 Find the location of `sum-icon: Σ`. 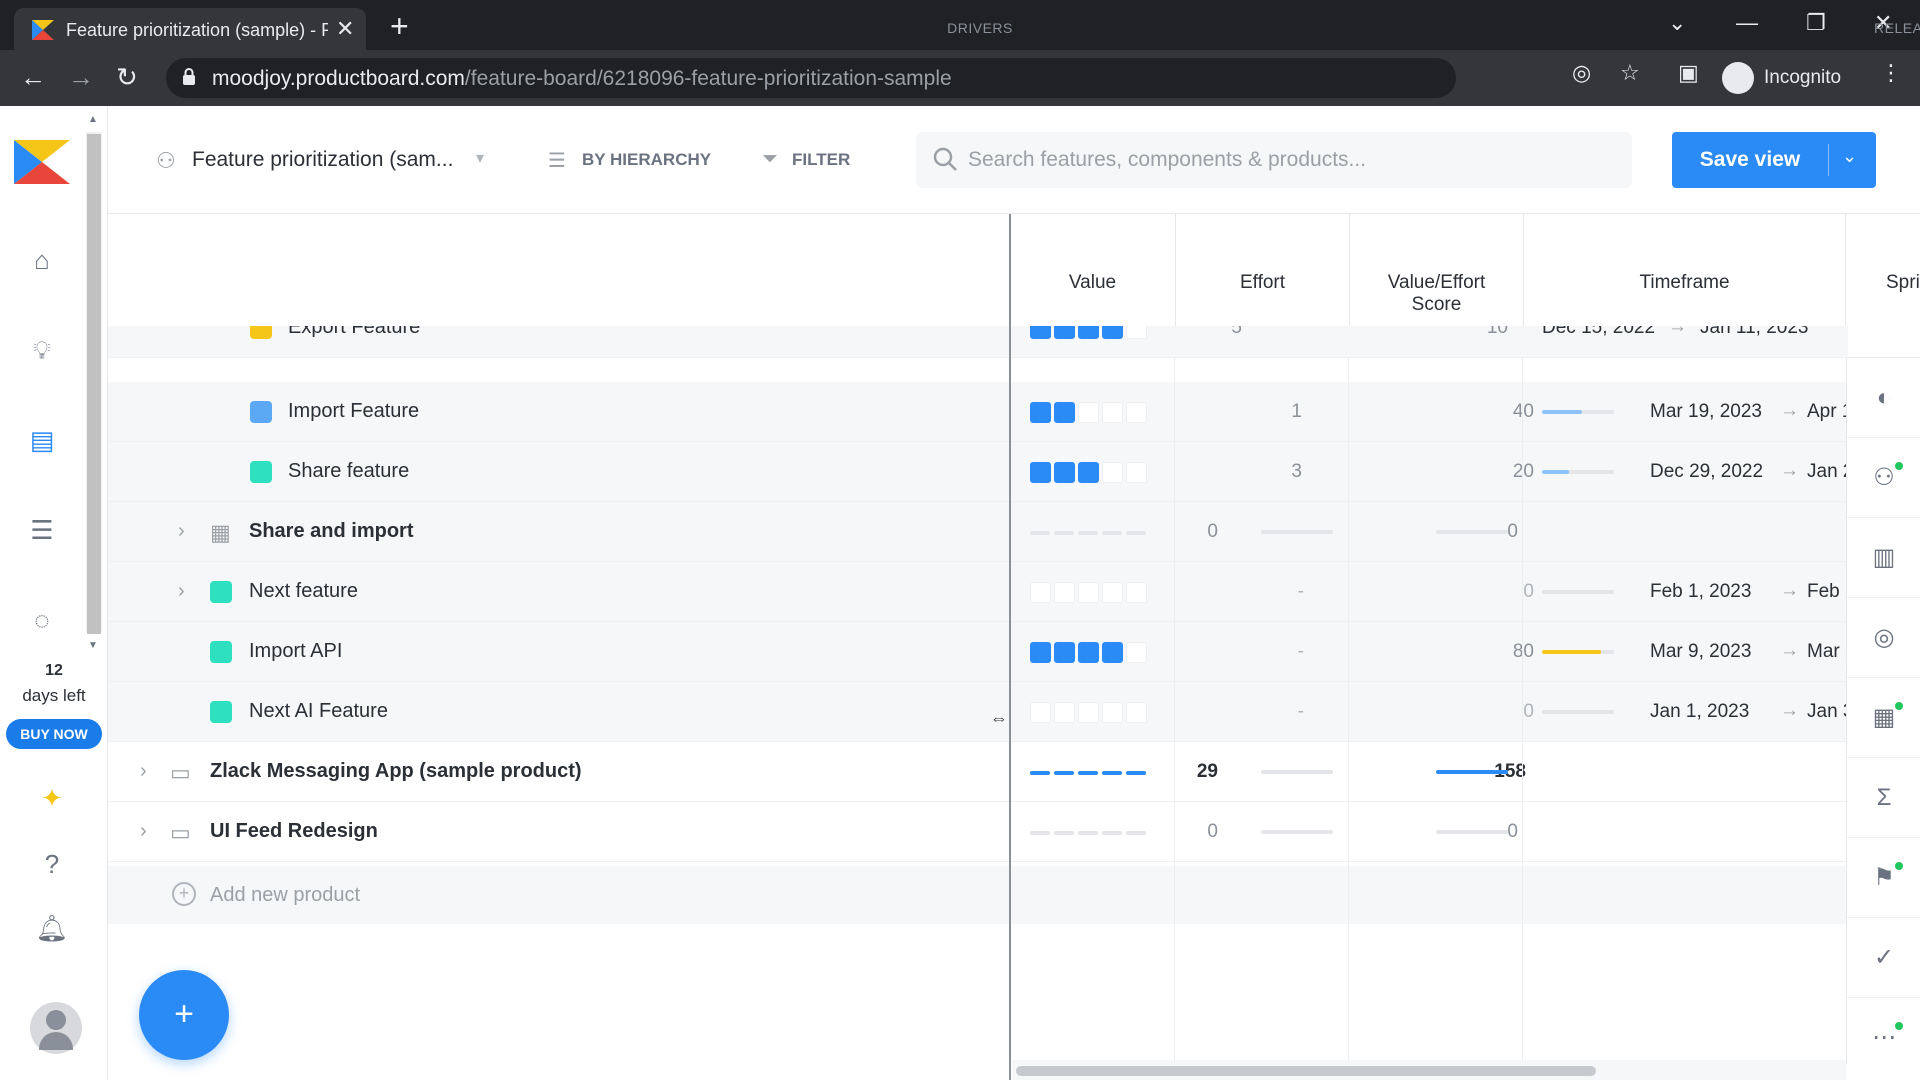

sum-icon: Σ is located at coordinates (1883, 798).